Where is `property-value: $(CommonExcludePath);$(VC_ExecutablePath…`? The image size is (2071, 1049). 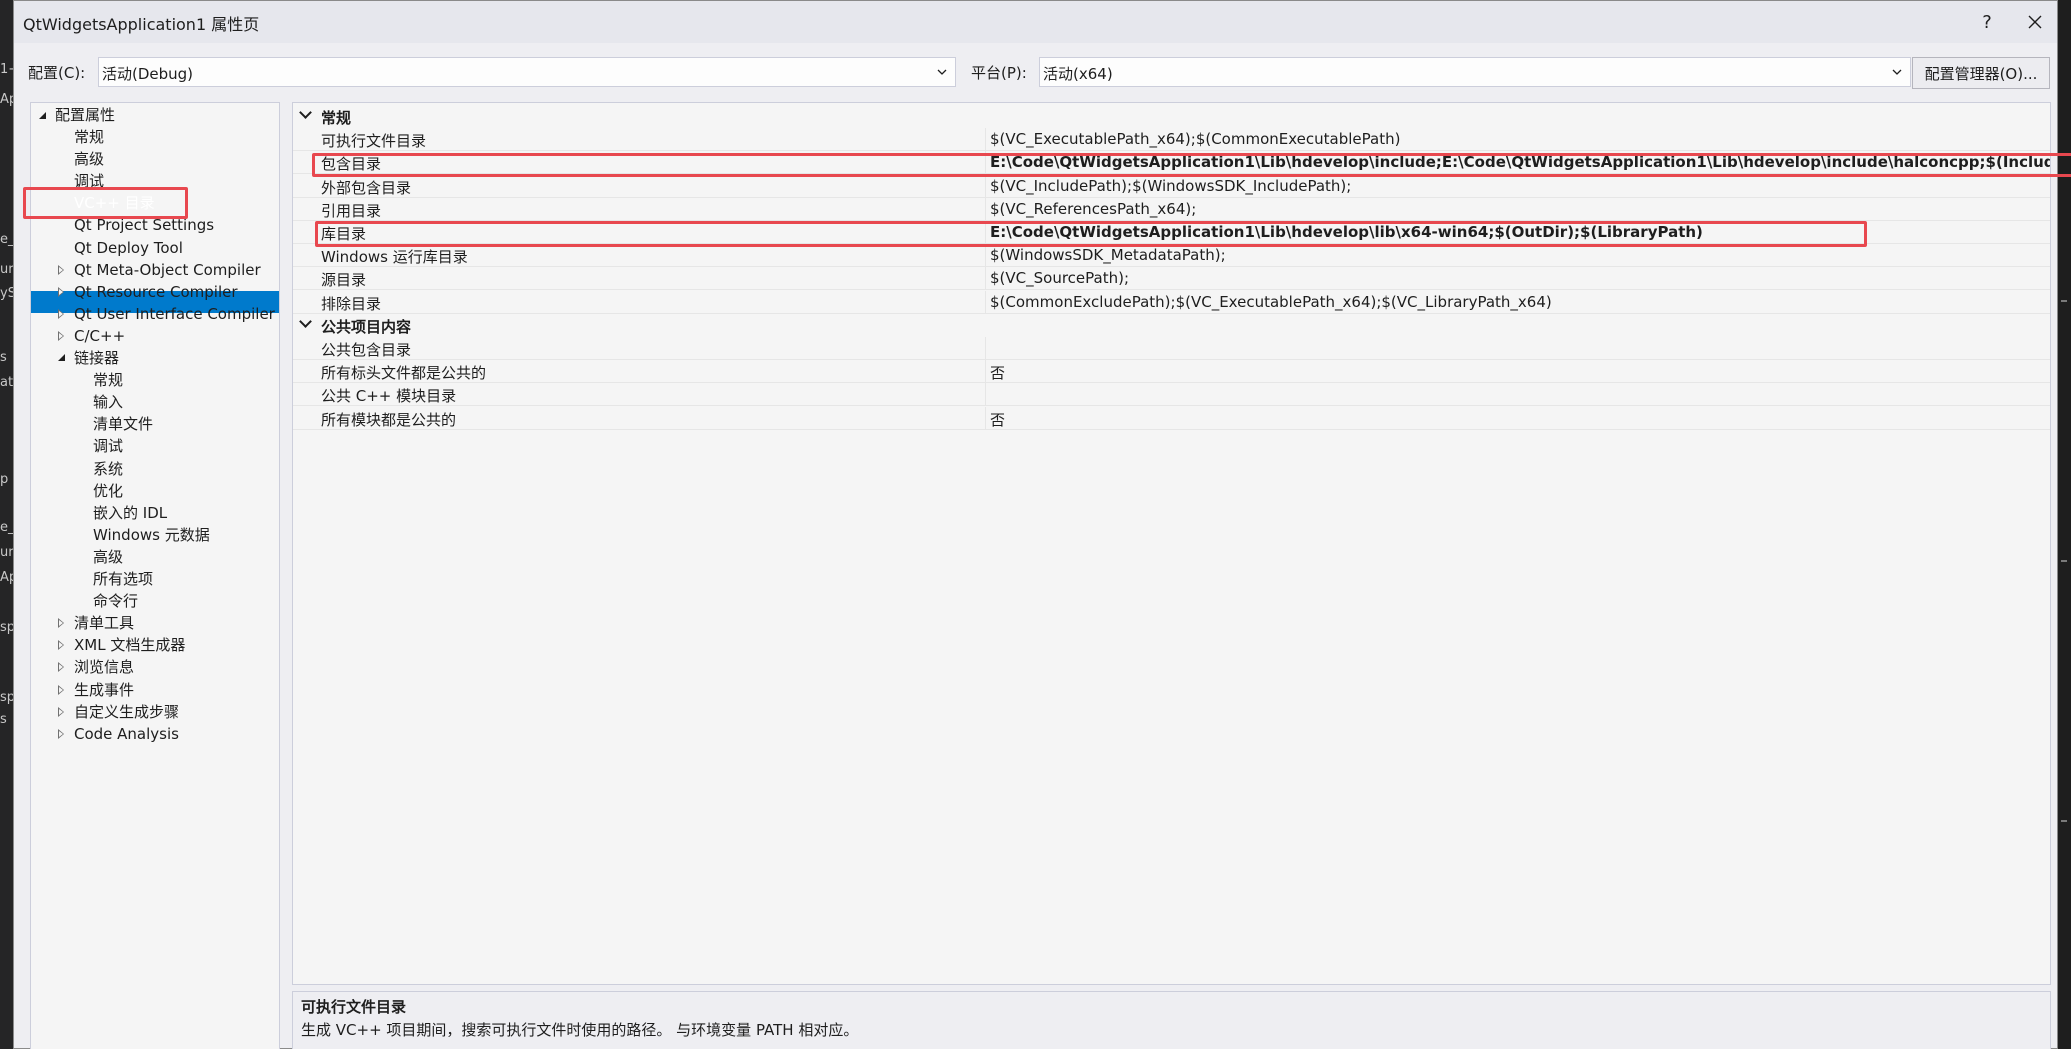 property-value: $(CommonExcludePath);$(VC_ExecutablePath… is located at coordinates (1517, 302).